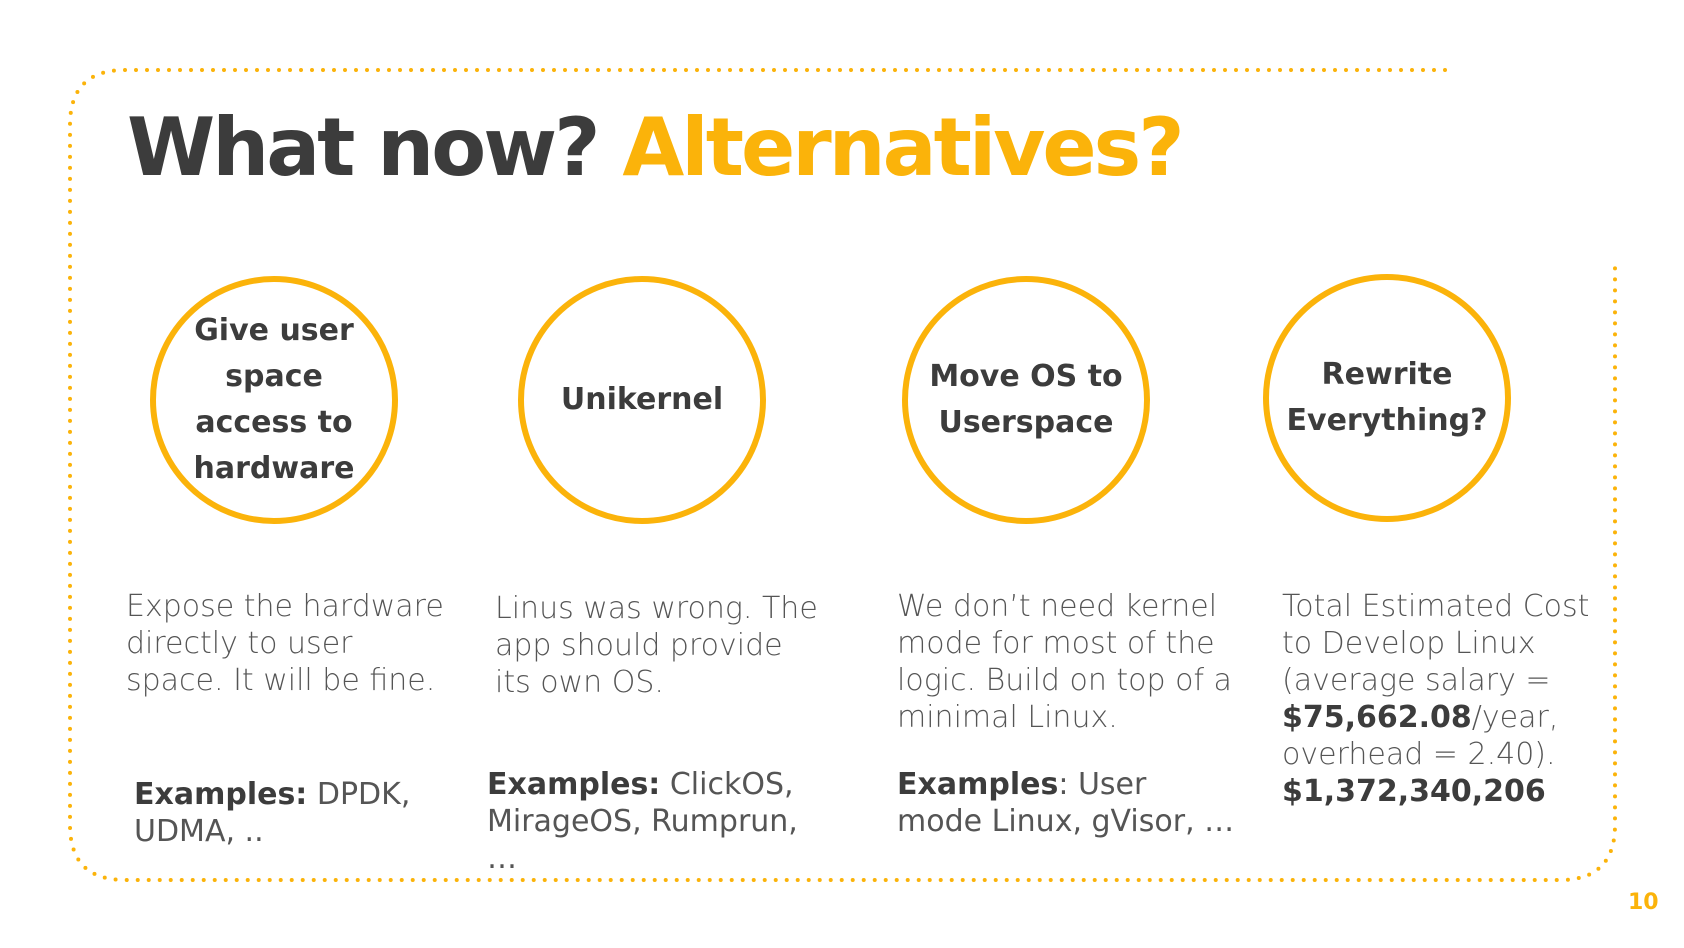  What do you see at coordinates (978, 784) in the screenshot?
I see `examples-label: Examples` at bounding box center [978, 784].